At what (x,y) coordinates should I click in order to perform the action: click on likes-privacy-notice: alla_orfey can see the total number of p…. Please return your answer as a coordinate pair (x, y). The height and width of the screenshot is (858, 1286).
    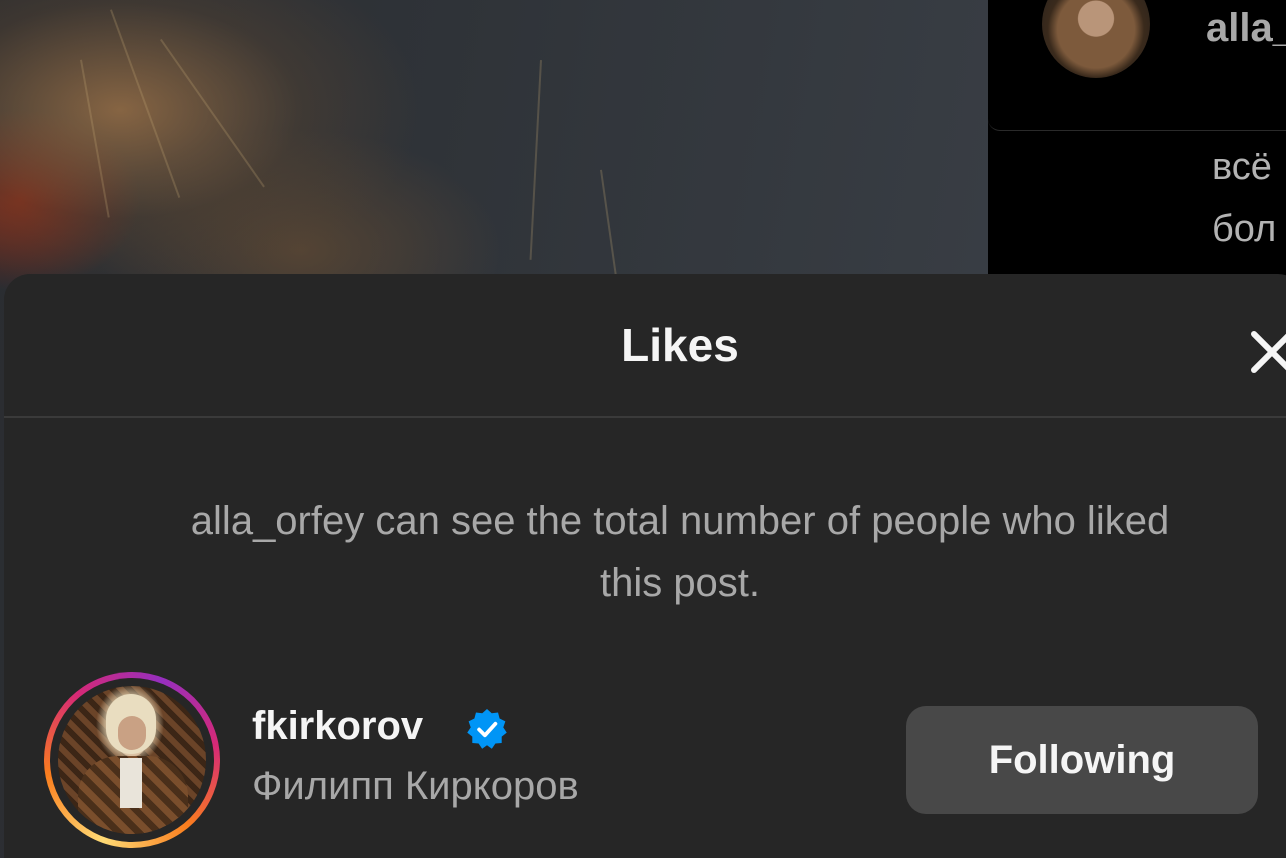
    Looking at the image, I should click on (645, 552).